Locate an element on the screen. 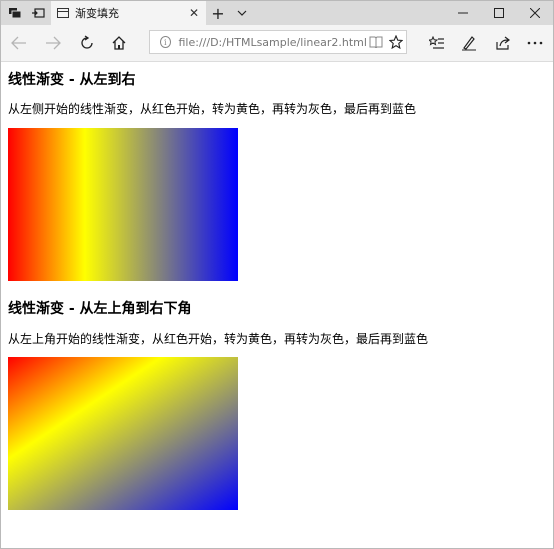 The image size is (554, 549). info-icon: i is located at coordinates (165, 42).